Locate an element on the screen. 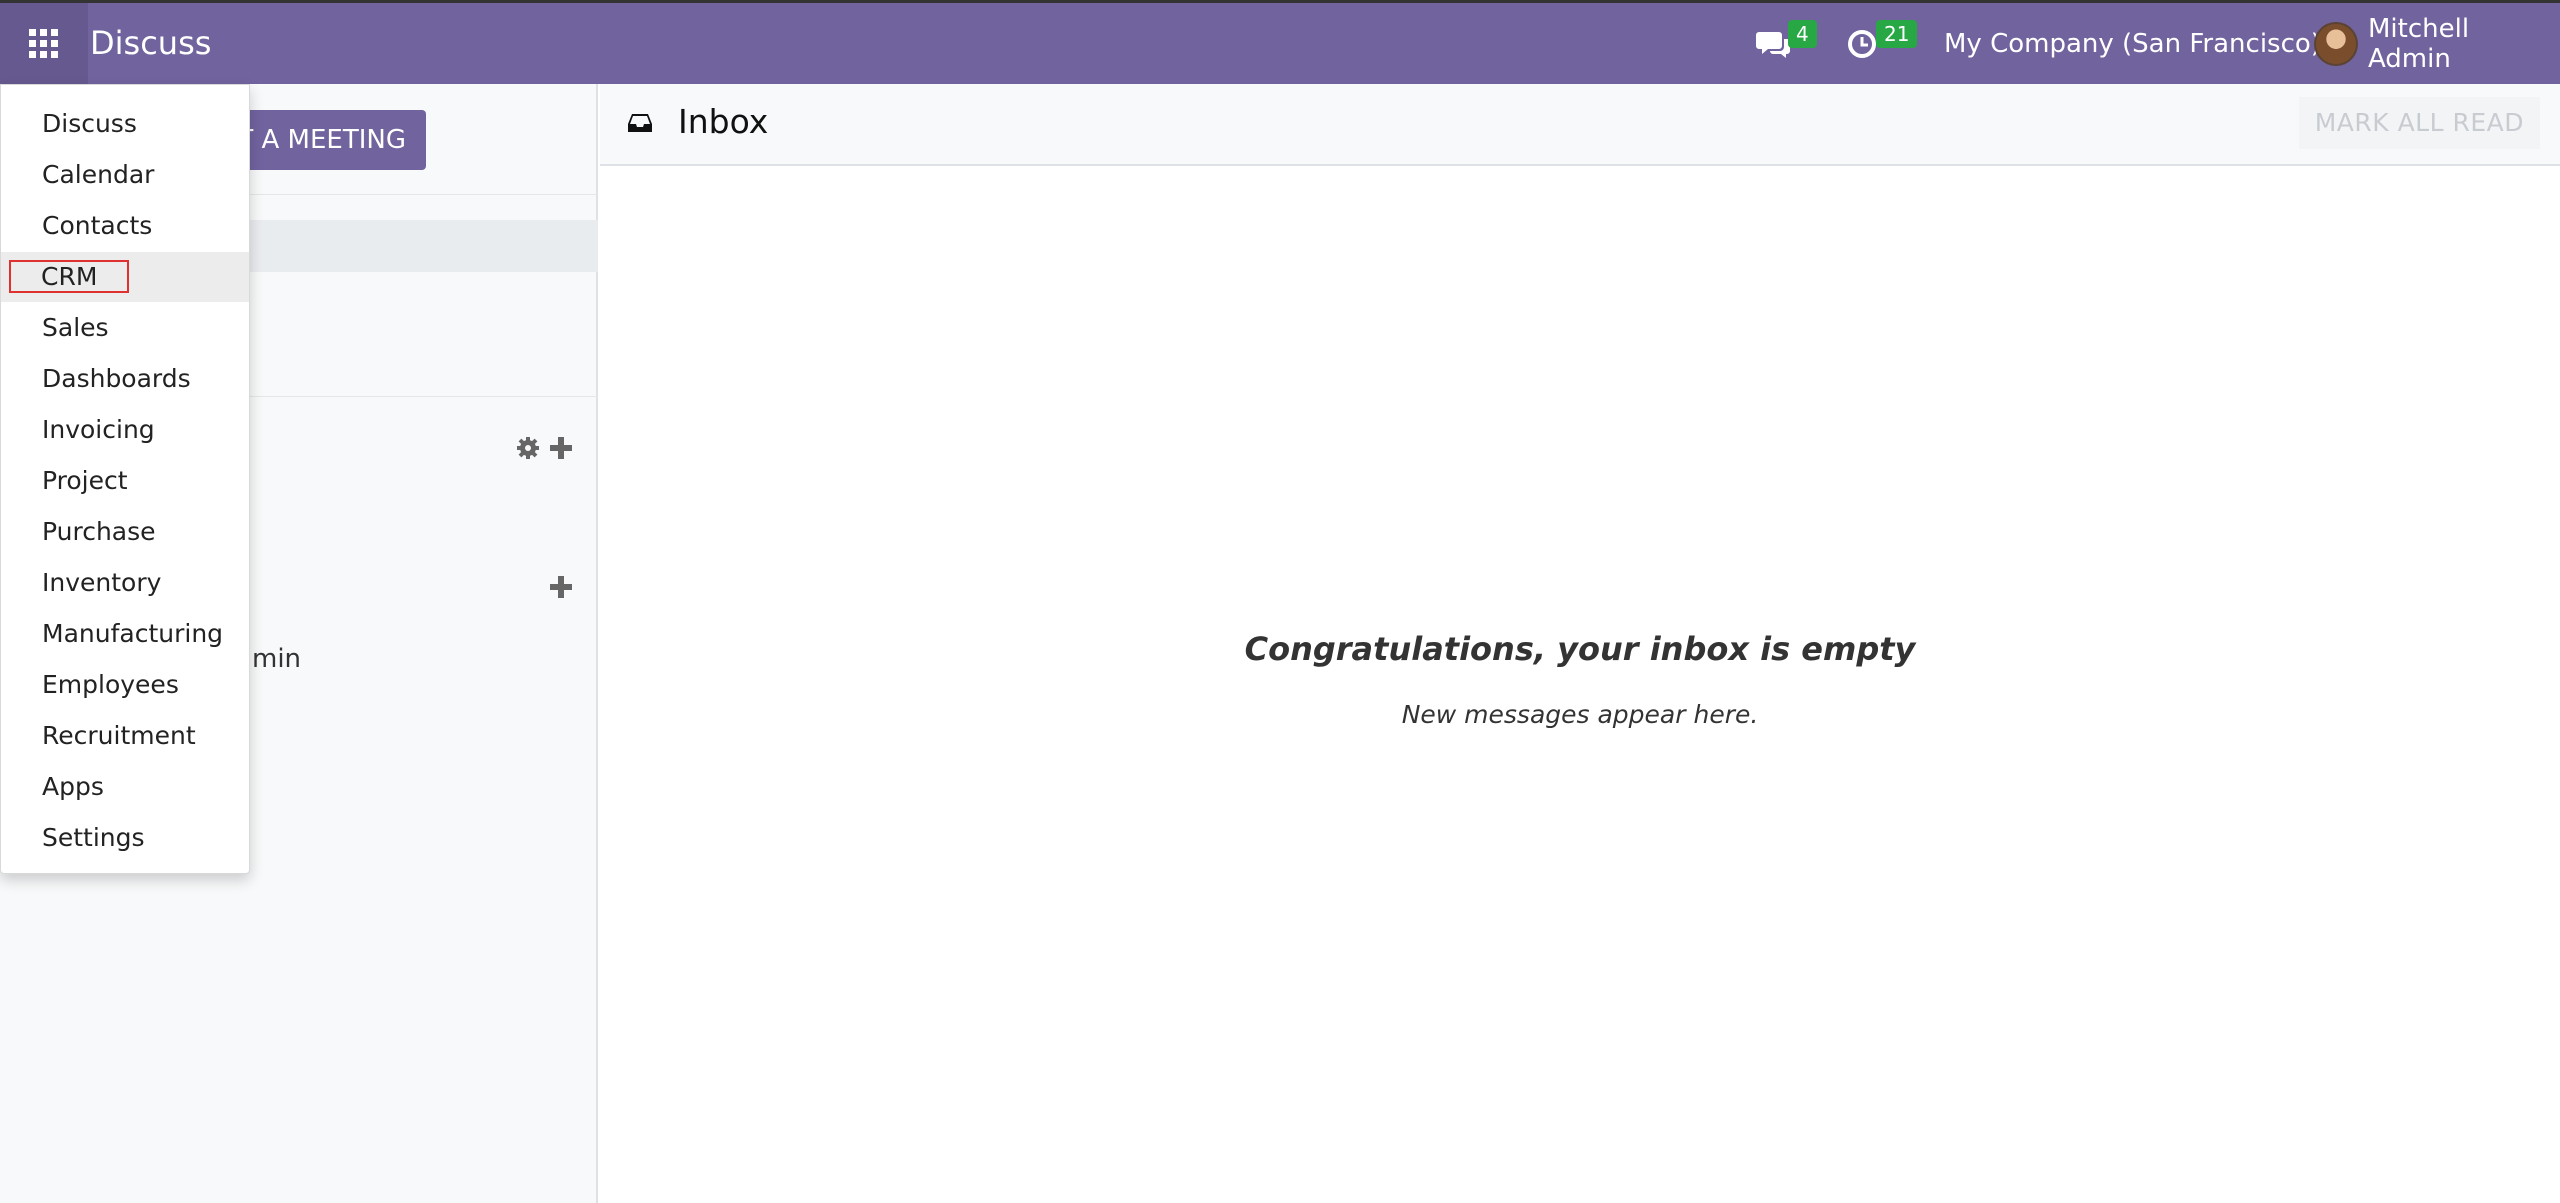 The image size is (2560, 1203). menu-item-apps: Apps is located at coordinates (125, 787).